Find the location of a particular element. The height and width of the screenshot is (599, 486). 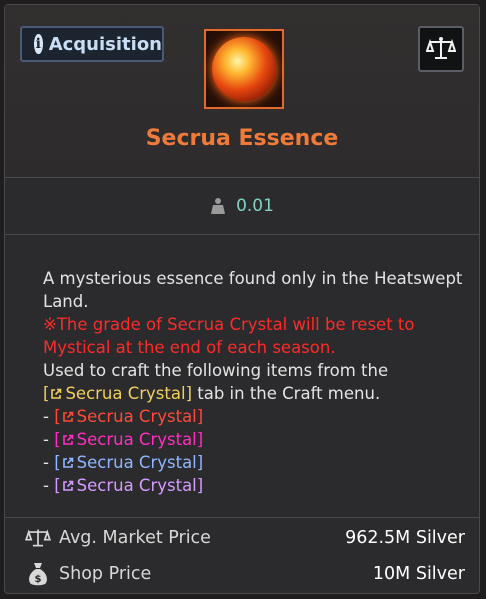

weight-row: 0.01 is located at coordinates (242, 206).